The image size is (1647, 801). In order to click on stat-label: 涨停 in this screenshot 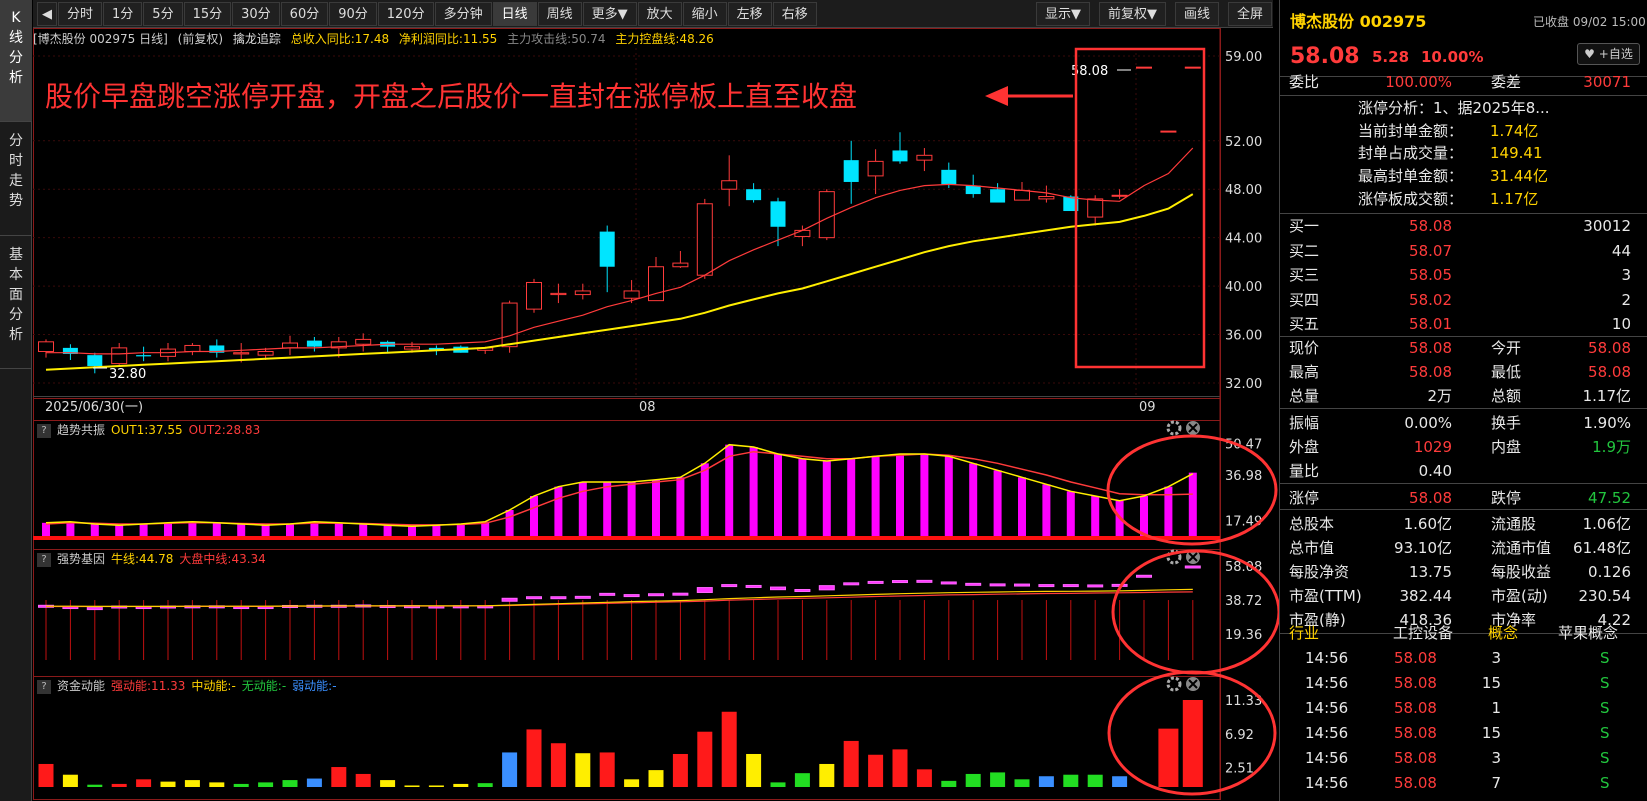, I will do `click(1304, 498)`.